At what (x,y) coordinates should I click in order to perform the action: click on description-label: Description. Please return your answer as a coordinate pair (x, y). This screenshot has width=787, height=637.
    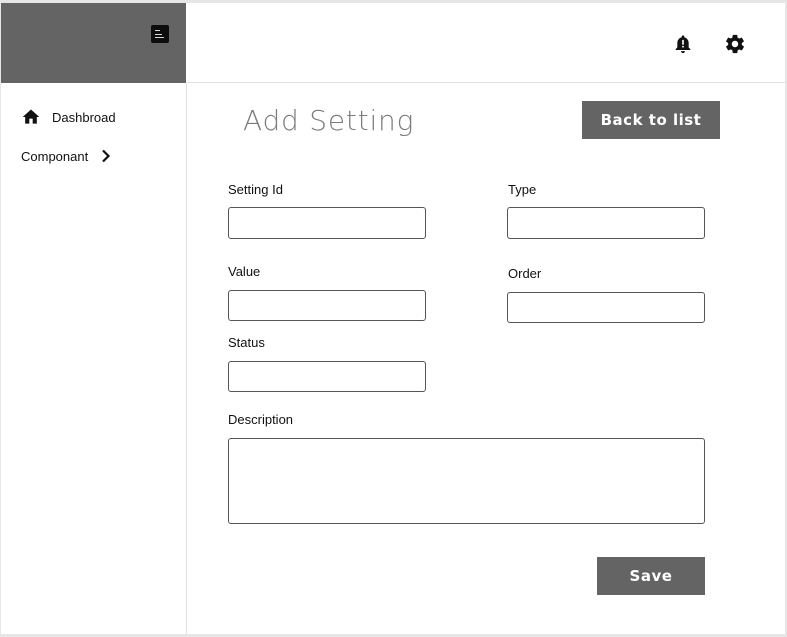
    Looking at the image, I should click on (261, 419).